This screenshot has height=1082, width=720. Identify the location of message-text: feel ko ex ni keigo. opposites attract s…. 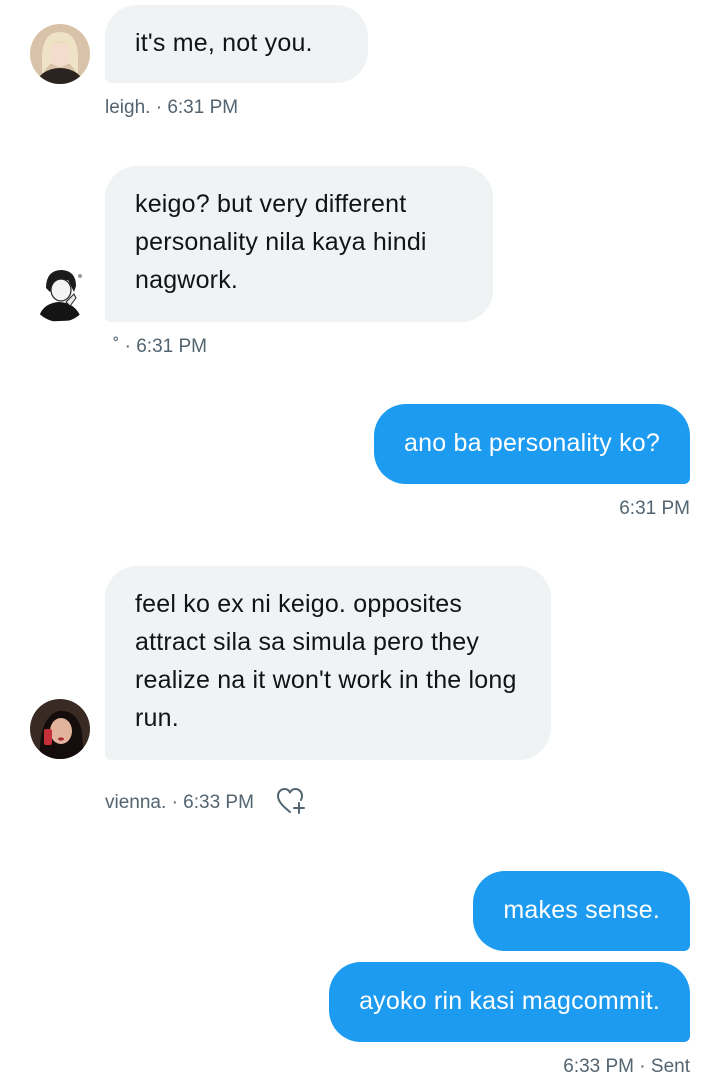
(326, 661).